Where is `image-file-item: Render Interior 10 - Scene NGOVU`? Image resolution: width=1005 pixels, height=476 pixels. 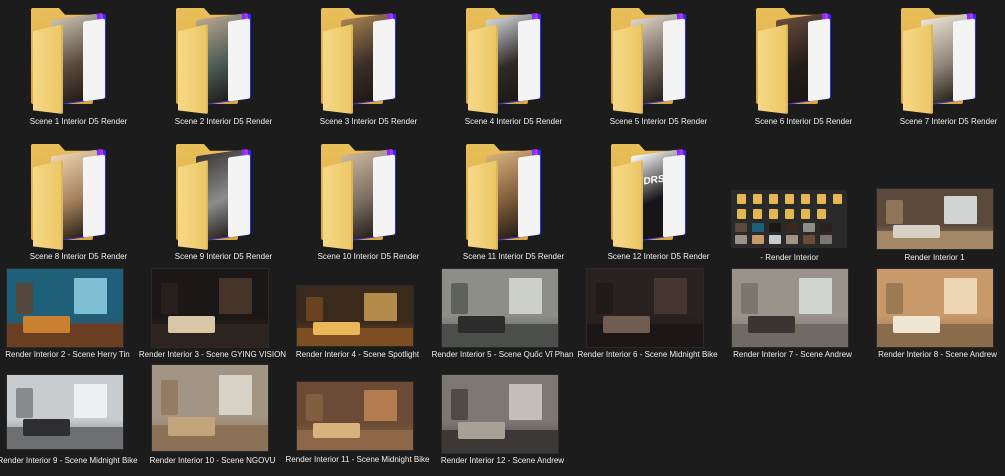
image-file-item: Render Interior 10 - Scene NGOVU is located at coordinates (223, 415).